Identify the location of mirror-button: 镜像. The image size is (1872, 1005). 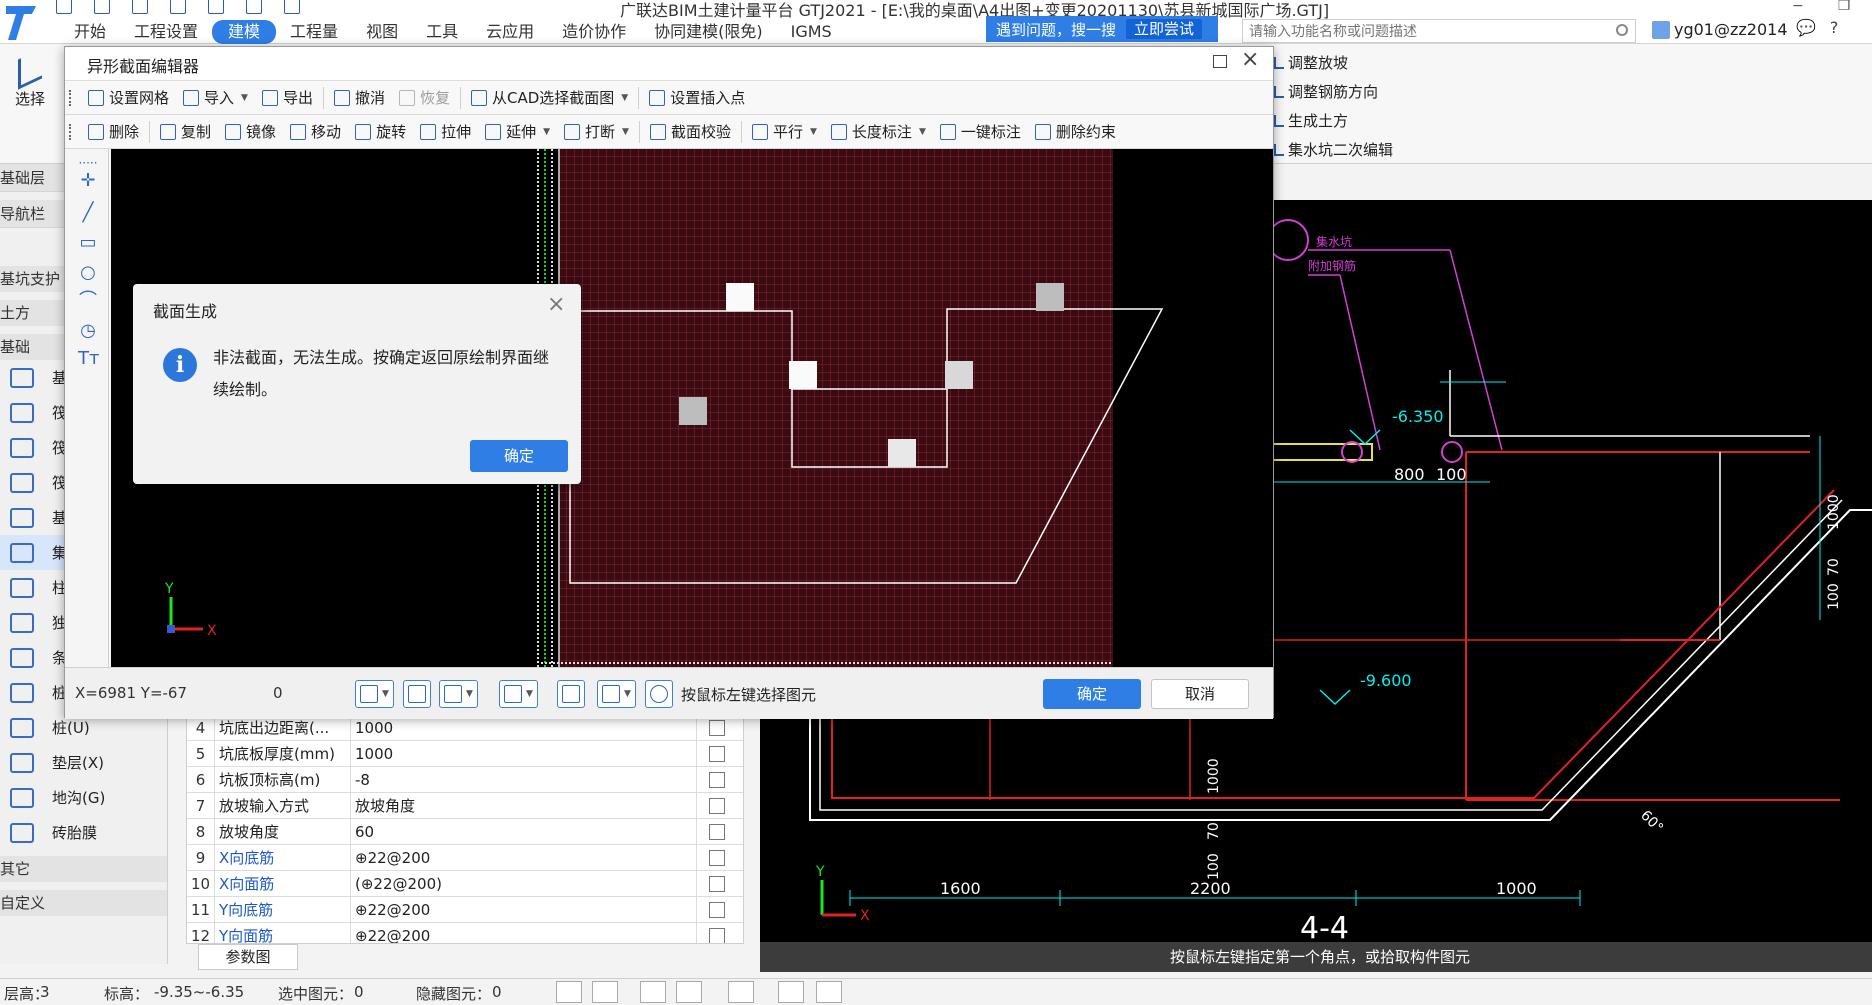
(250, 132).